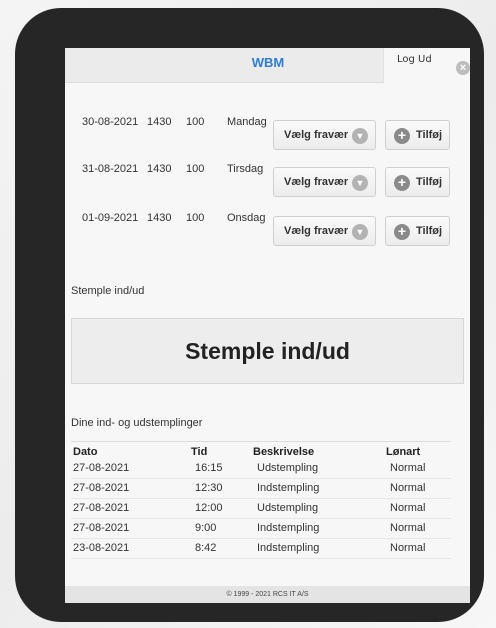 The height and width of the screenshot is (628, 496). Describe the element at coordinates (85, 452) in the screenshot. I see `column-header-date: Dato` at that location.